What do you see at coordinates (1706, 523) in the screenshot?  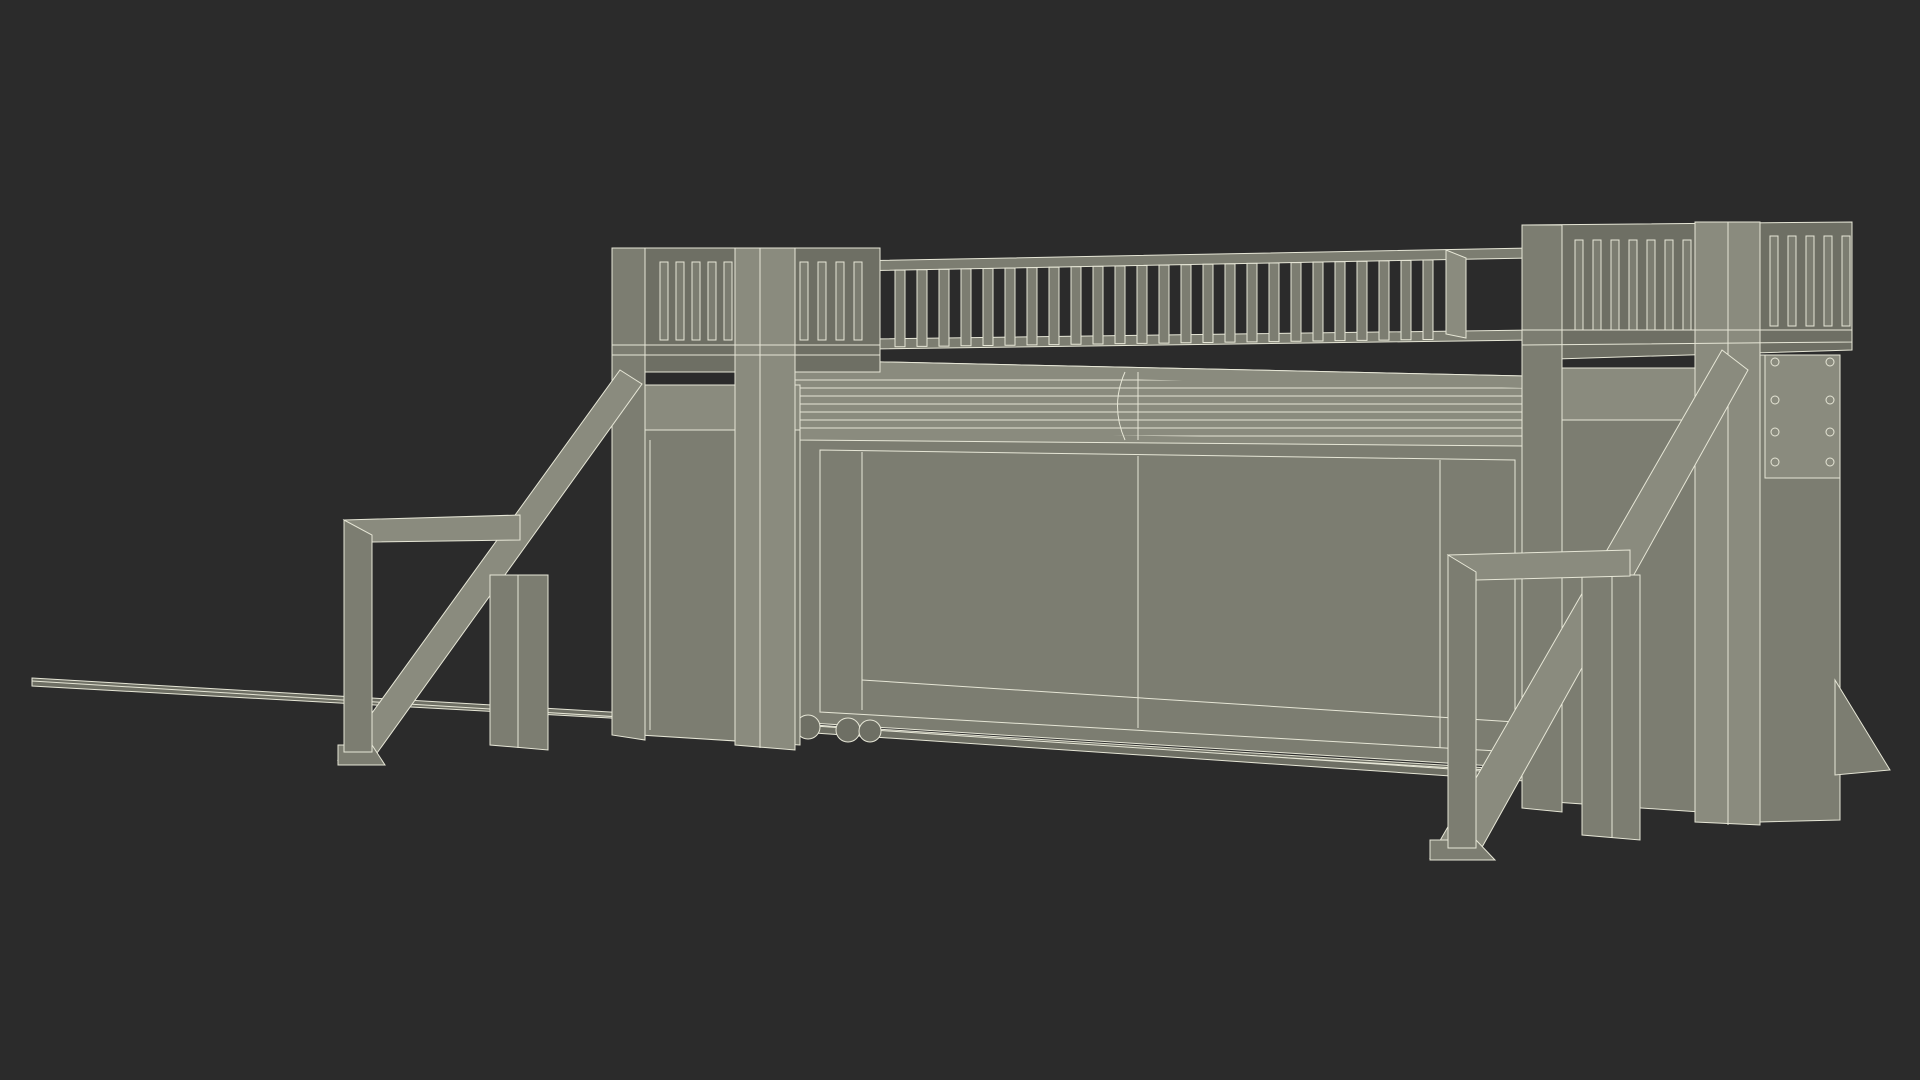 I see `right-tower` at bounding box center [1706, 523].